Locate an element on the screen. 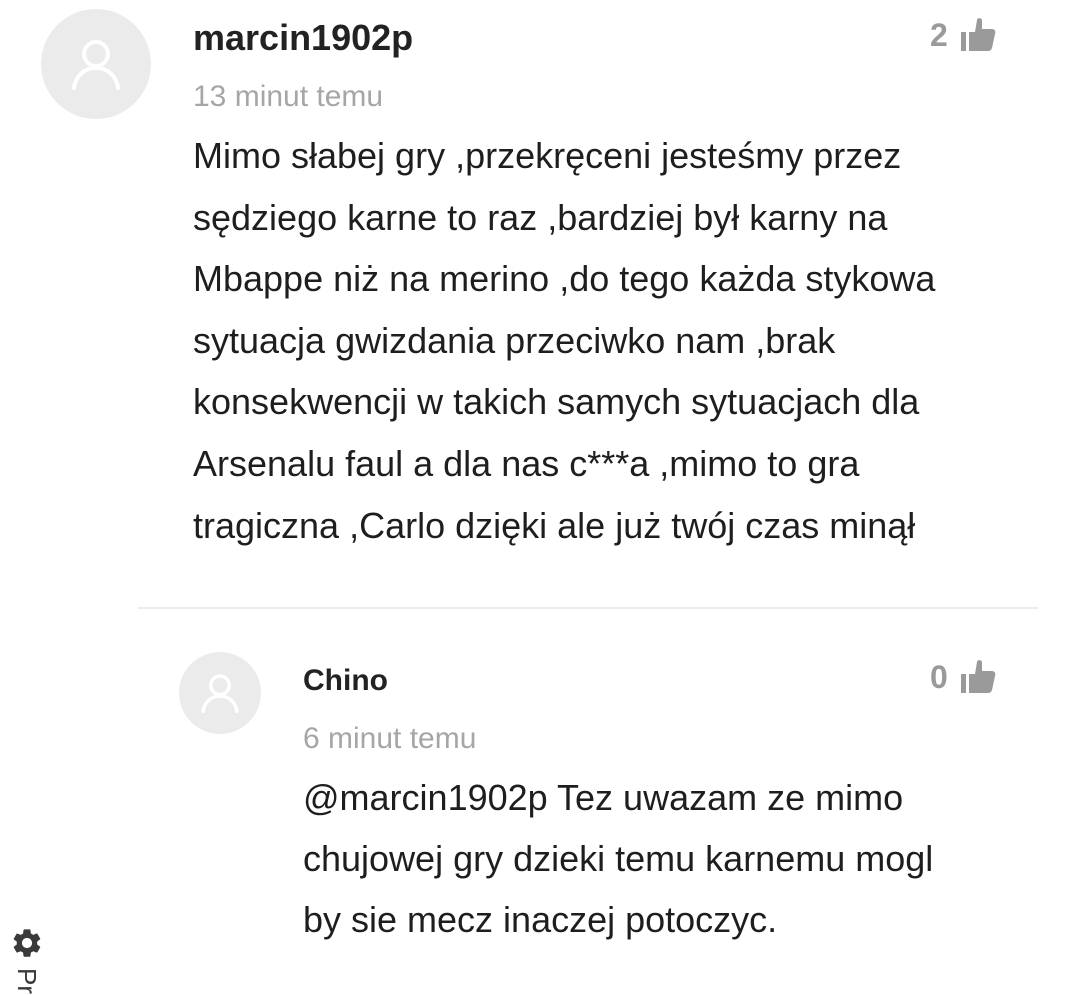  comment-author: marcin1902p is located at coordinates (303, 38).